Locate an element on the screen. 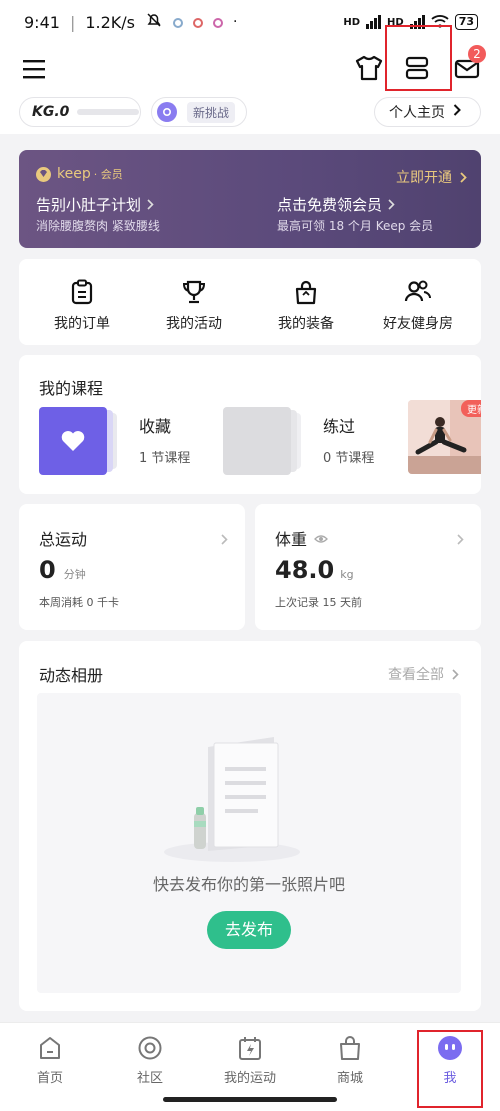 The image size is (500, 1111). level-label: KG.0 is located at coordinates (51, 112).